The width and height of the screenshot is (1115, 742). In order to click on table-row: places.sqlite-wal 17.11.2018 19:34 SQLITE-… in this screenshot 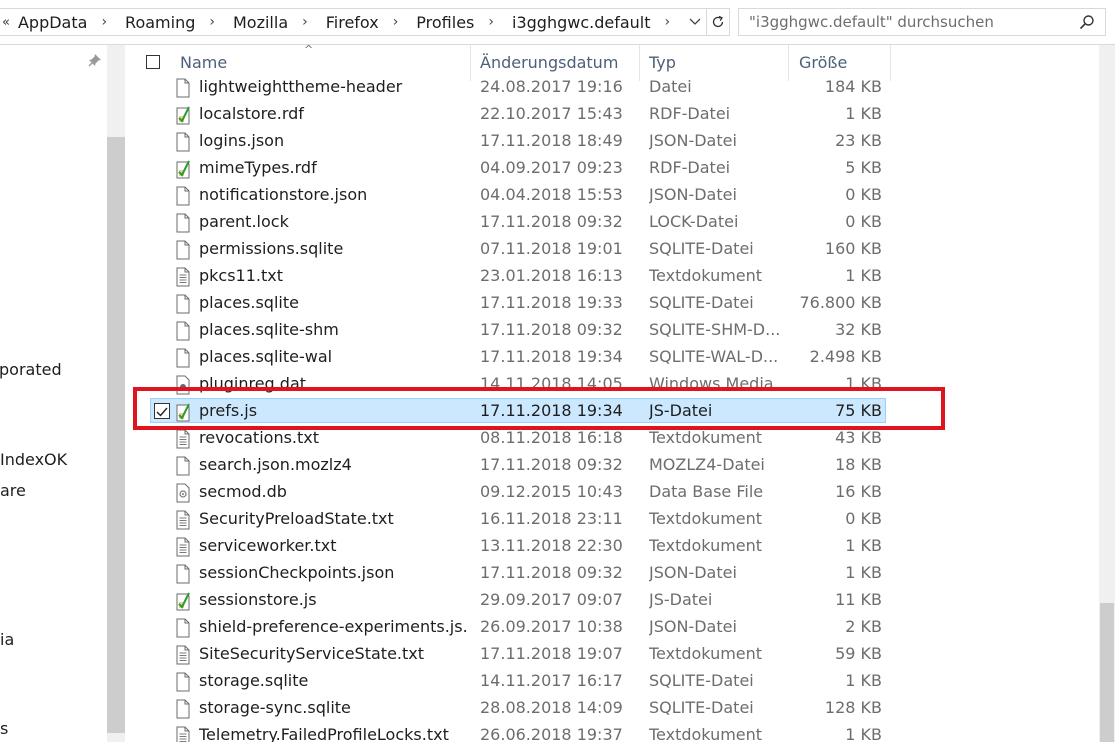, I will do `click(617, 357)`.